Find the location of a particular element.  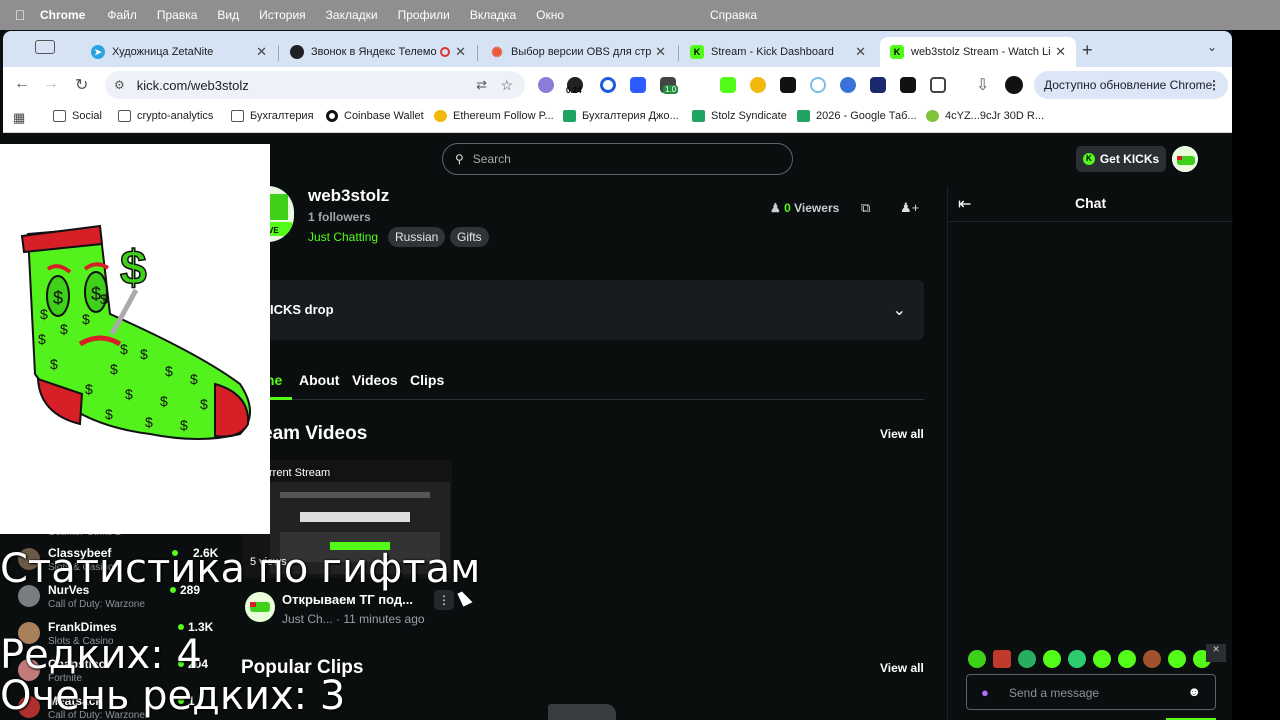

video-channel-avatar is located at coordinates (260, 607).